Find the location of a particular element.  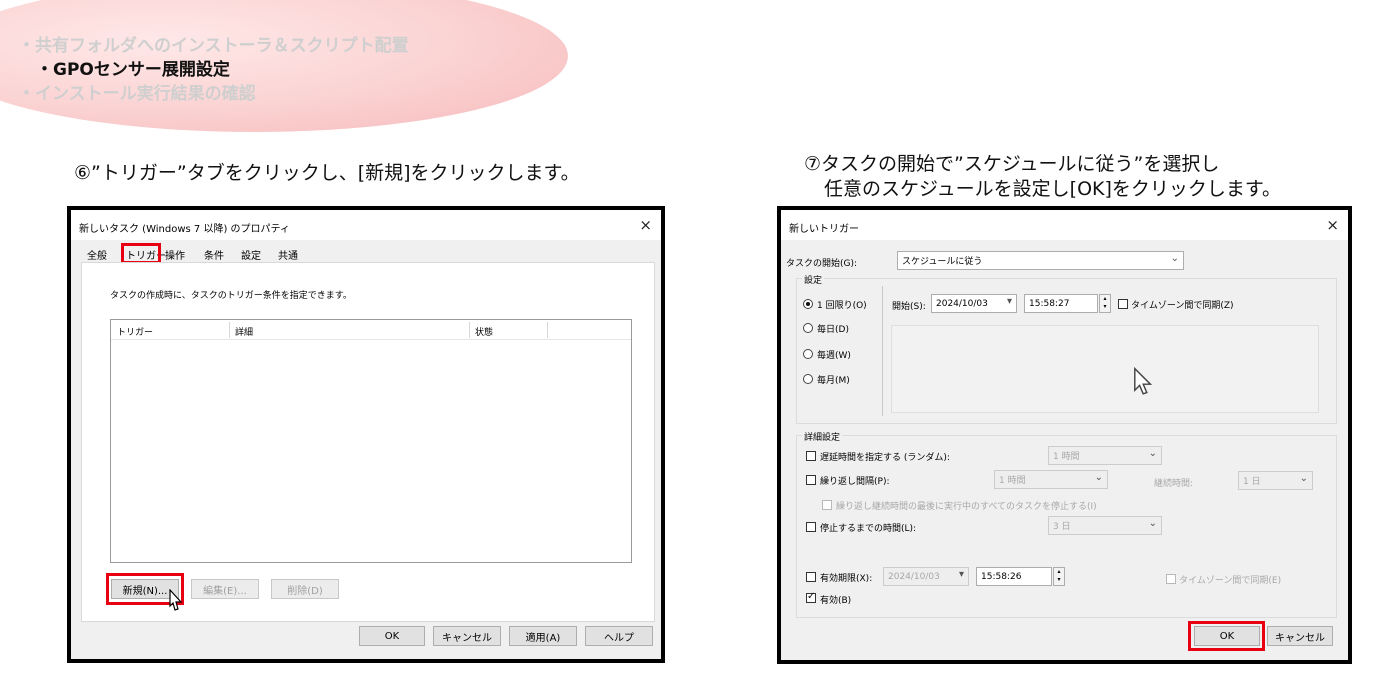

radio-daily is located at coordinates (808, 328).